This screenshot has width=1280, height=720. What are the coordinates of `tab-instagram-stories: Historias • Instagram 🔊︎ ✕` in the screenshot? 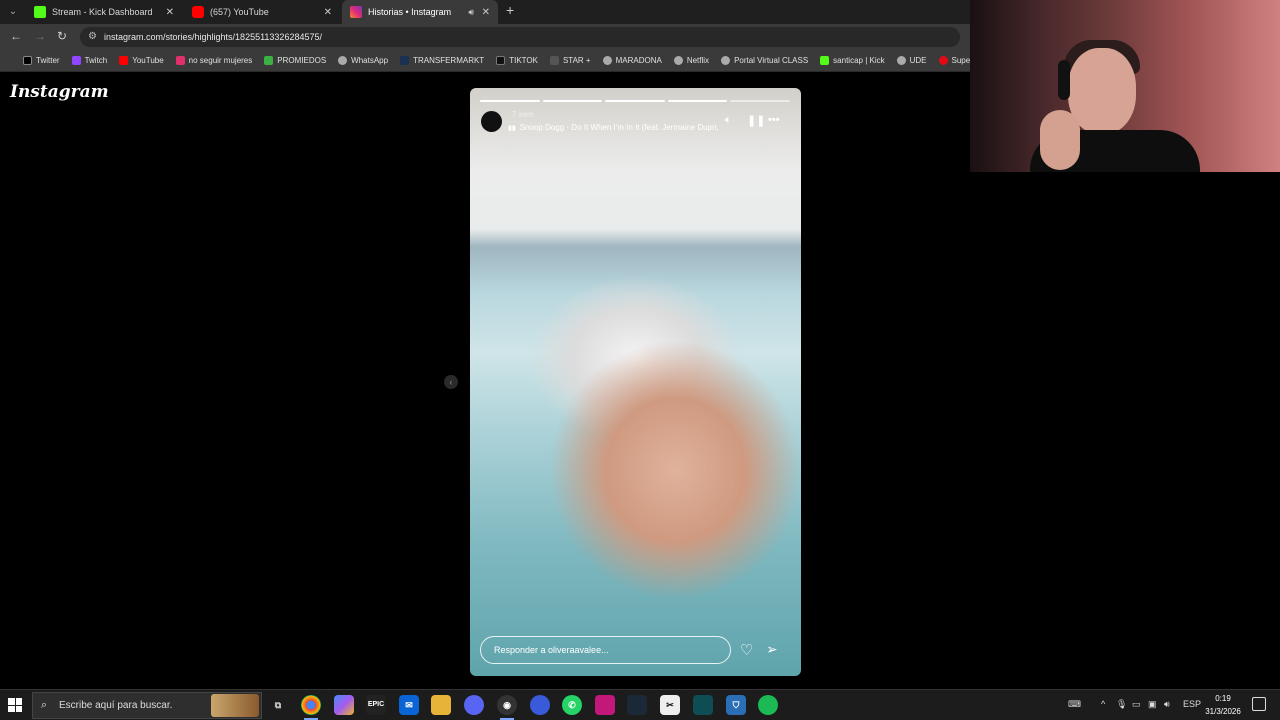 It's located at (420, 12).